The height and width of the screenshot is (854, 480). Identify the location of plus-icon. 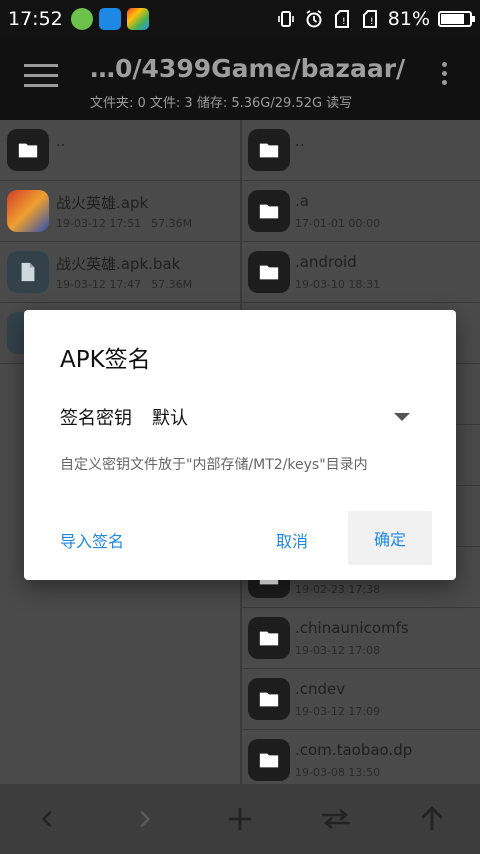
(240, 819).